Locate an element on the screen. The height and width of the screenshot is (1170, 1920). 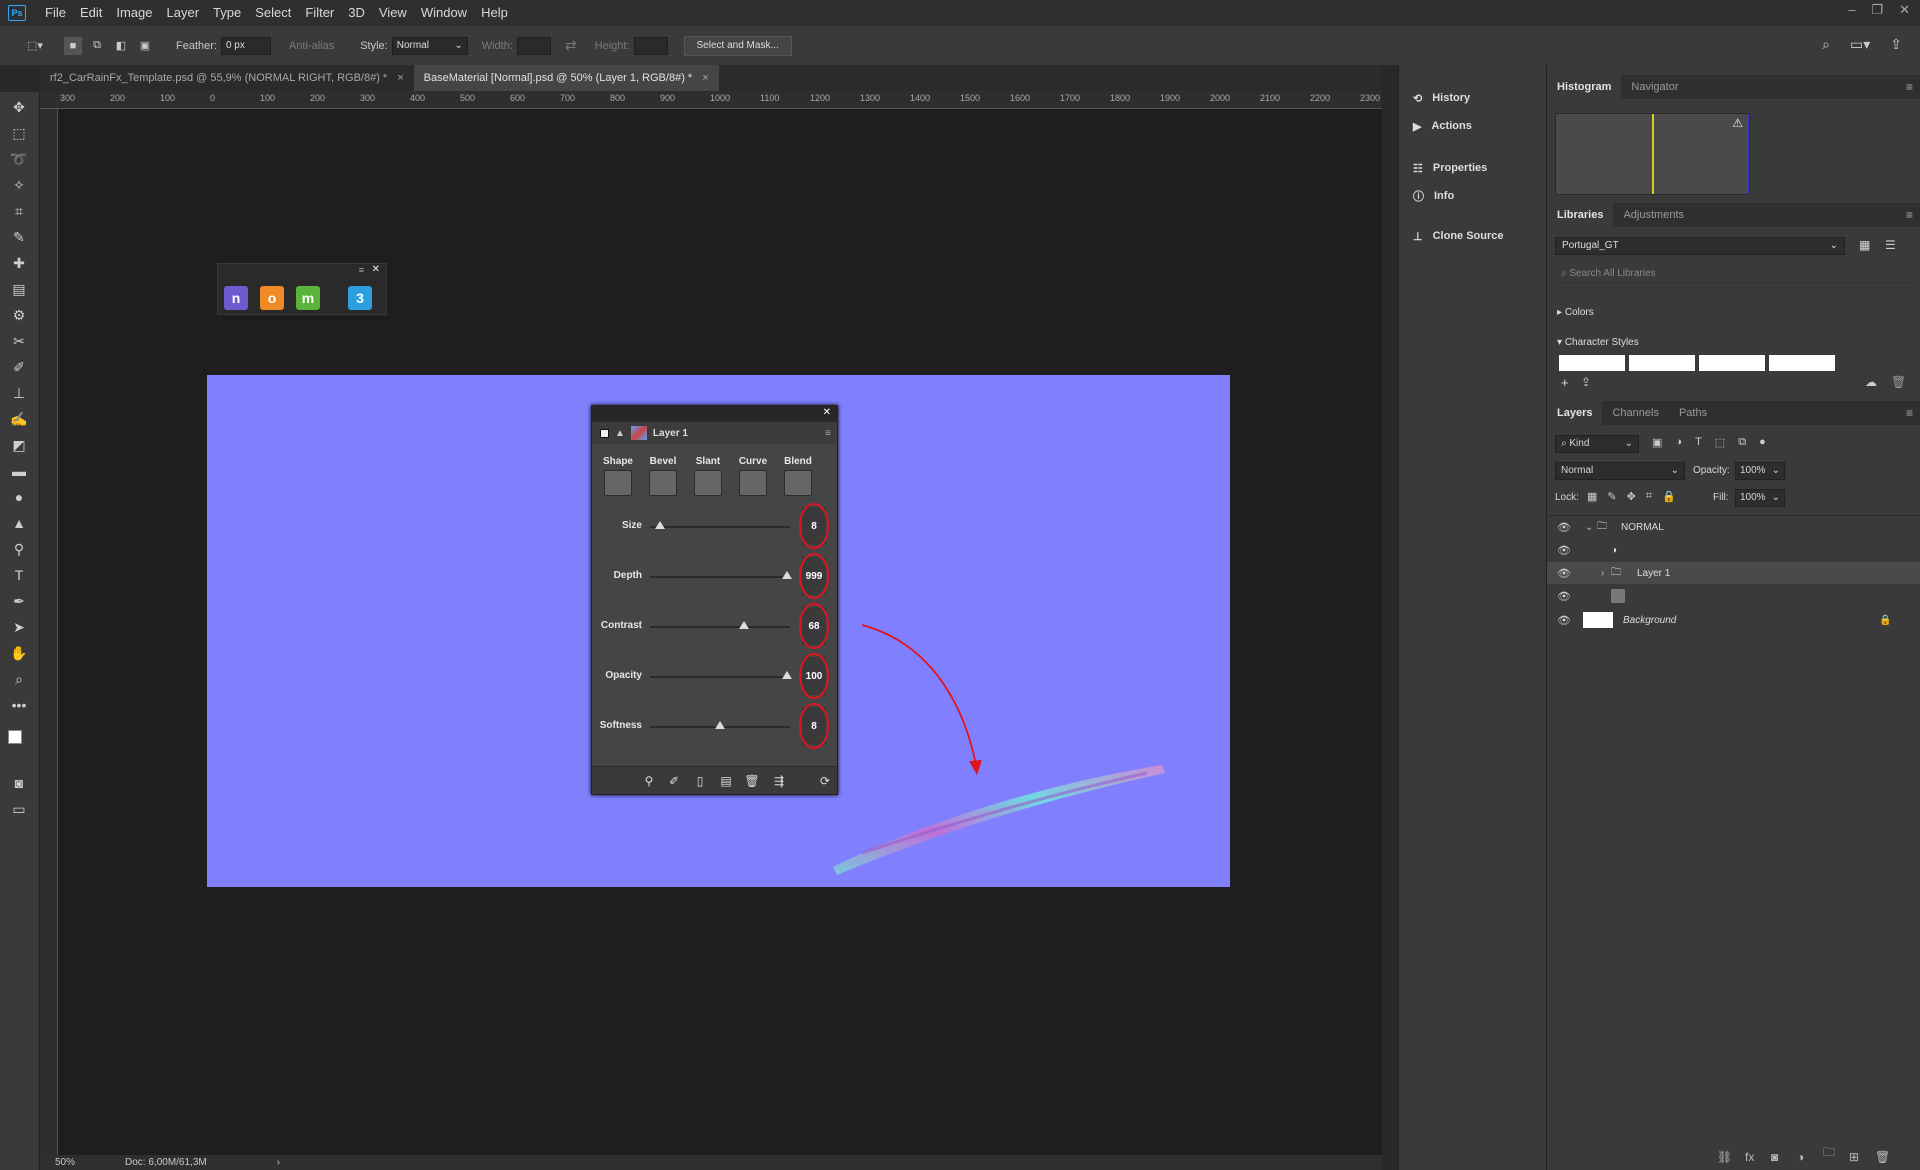
path-selection-icon: ➤ is located at coordinates (19, 627).